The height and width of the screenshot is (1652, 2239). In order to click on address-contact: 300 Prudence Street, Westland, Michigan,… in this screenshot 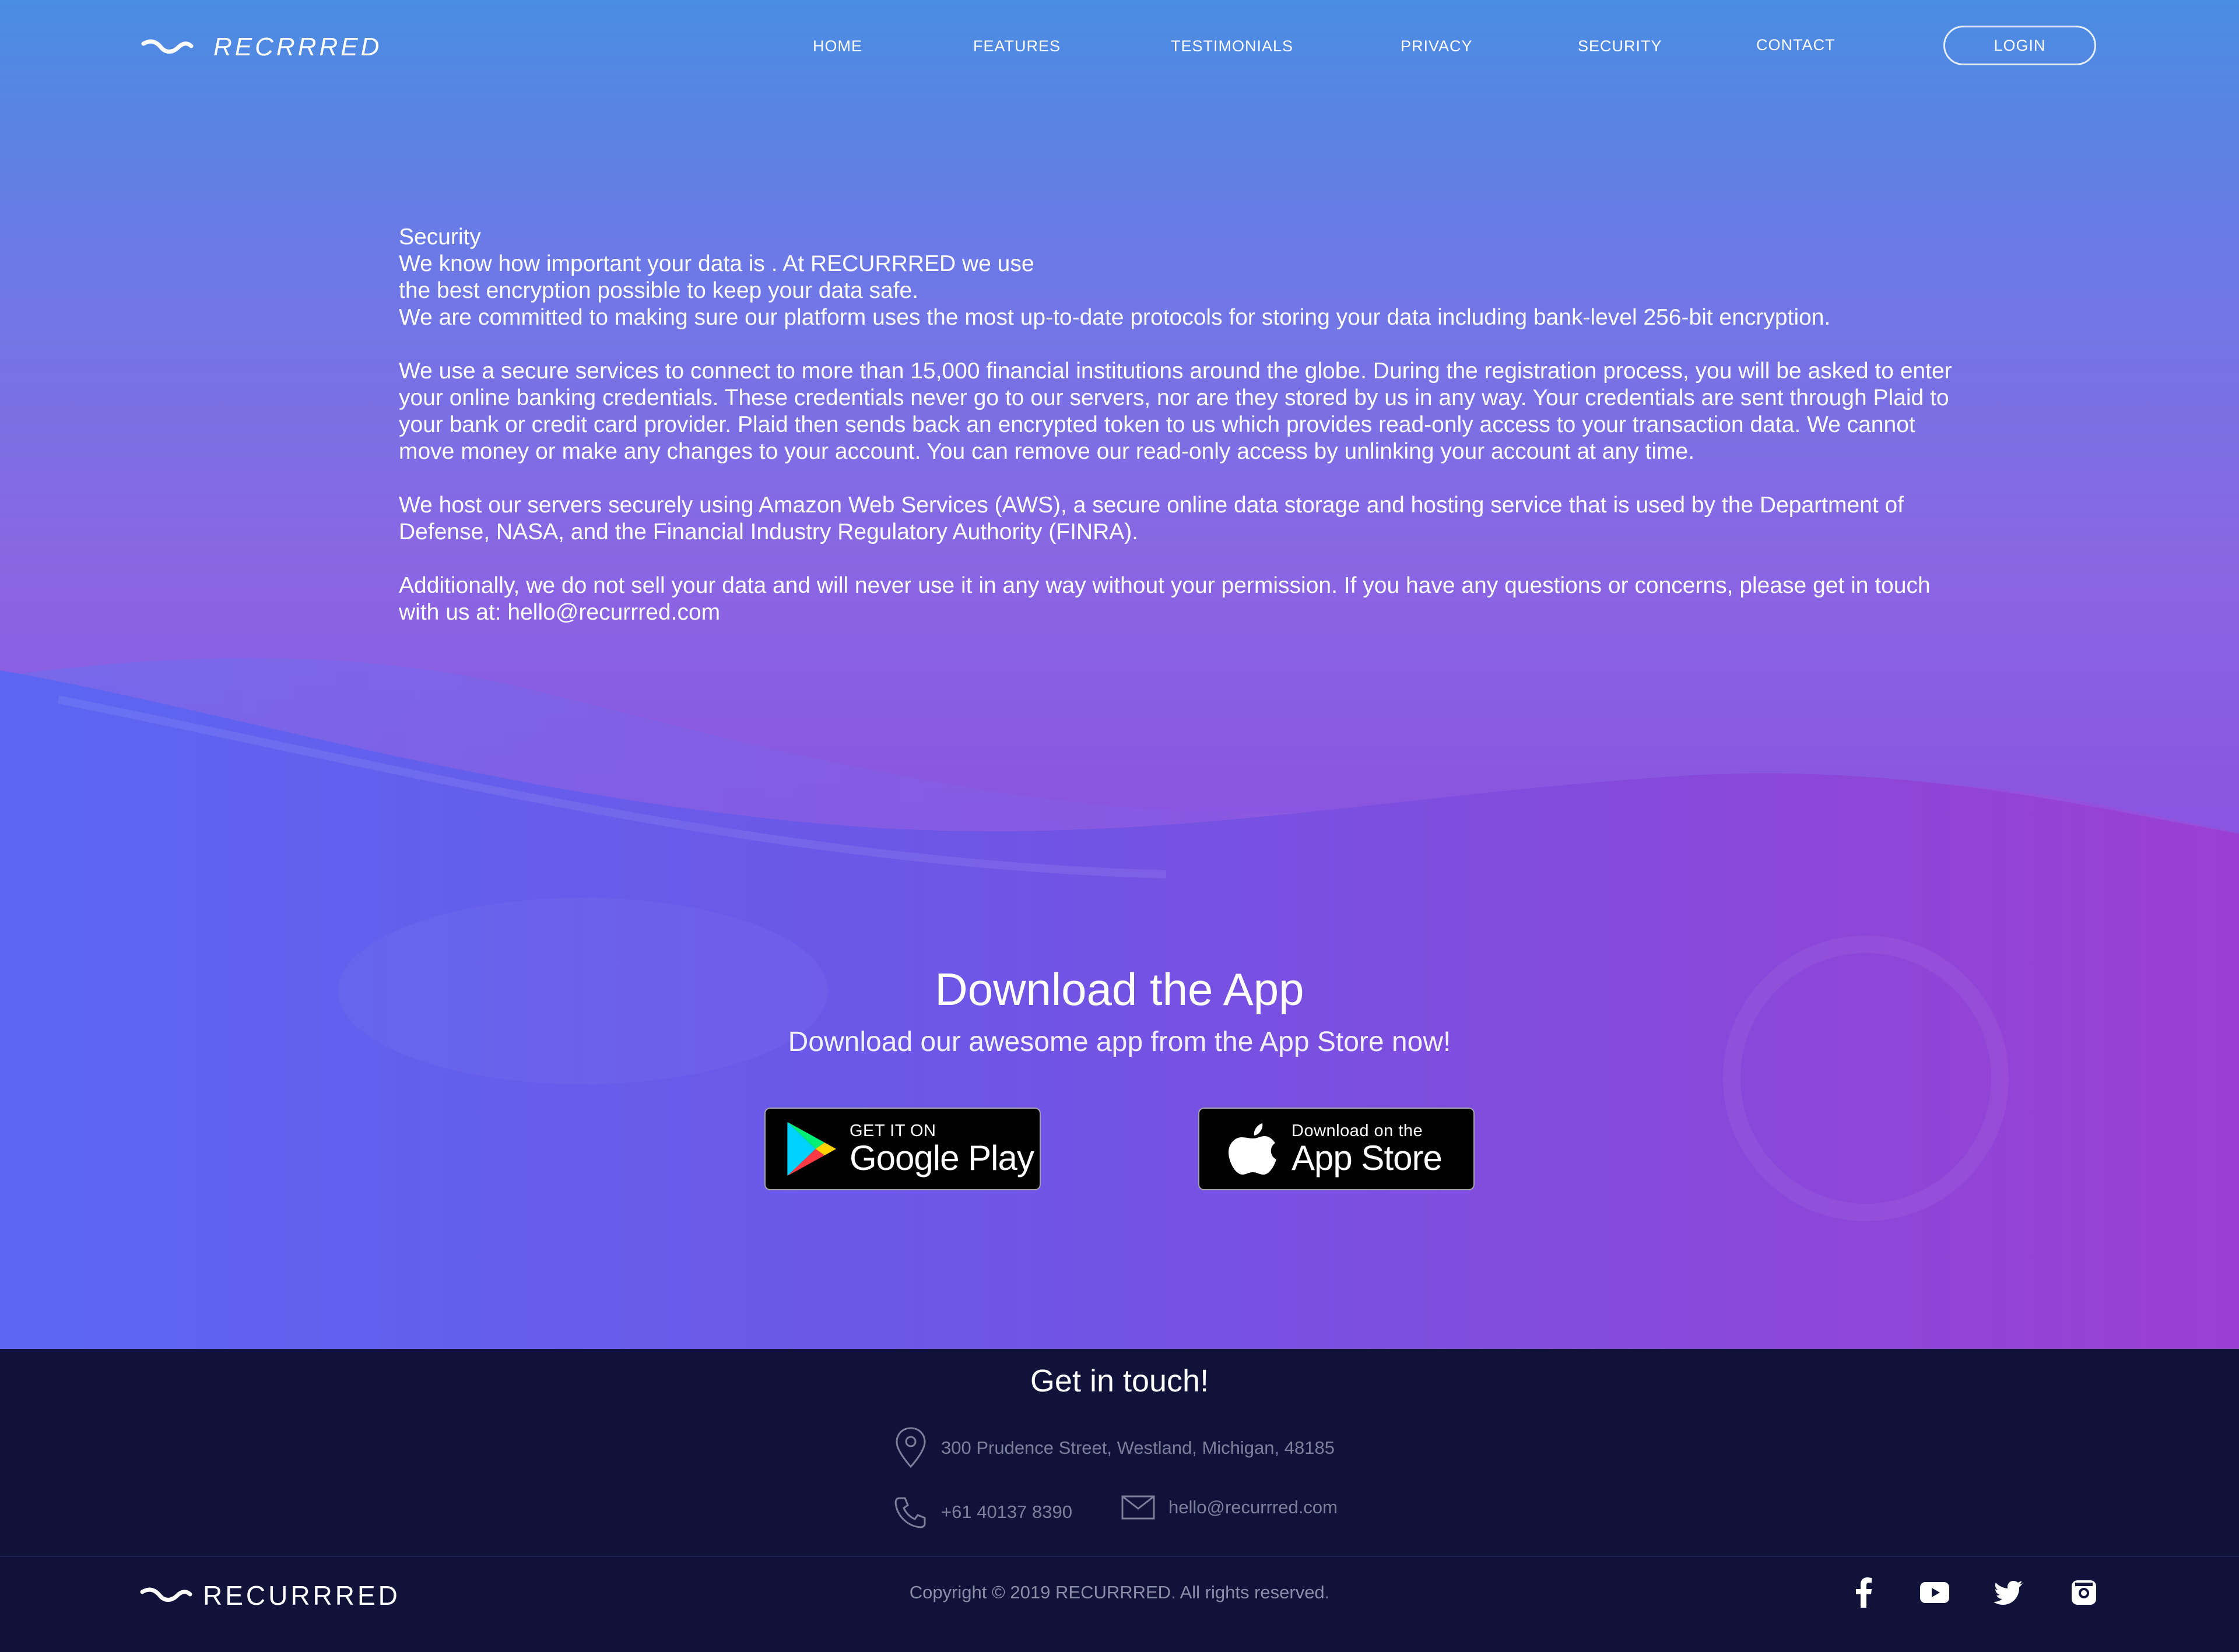, I will do `click(1114, 1448)`.